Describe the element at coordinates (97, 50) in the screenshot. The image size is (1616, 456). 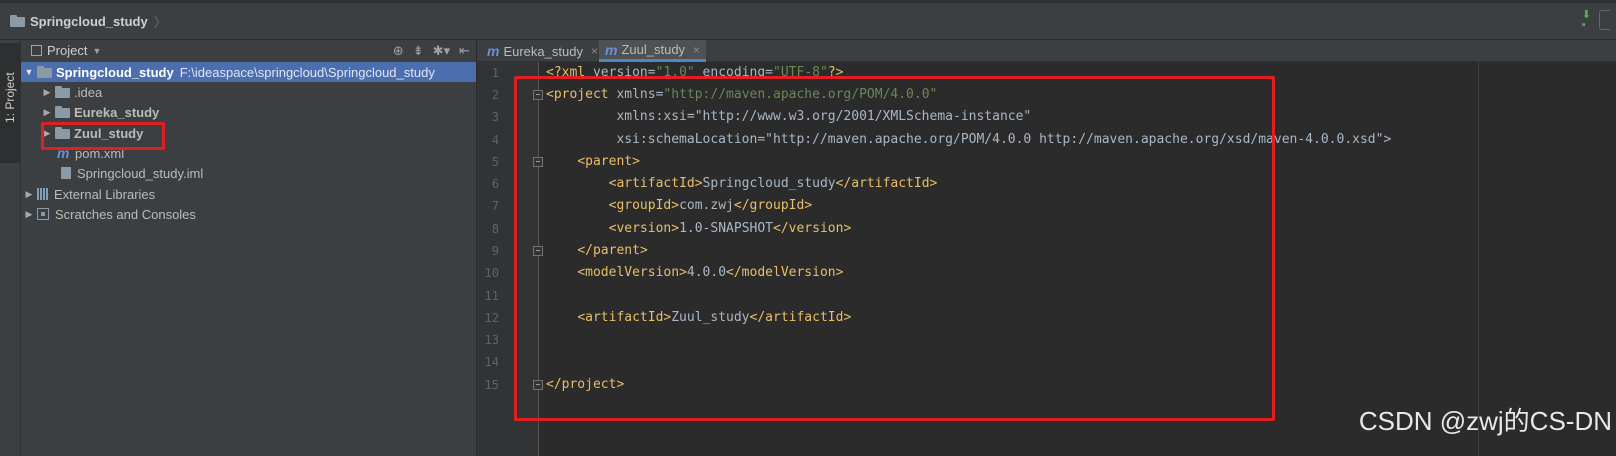
I see `chevron-down-icon: ▼` at that location.